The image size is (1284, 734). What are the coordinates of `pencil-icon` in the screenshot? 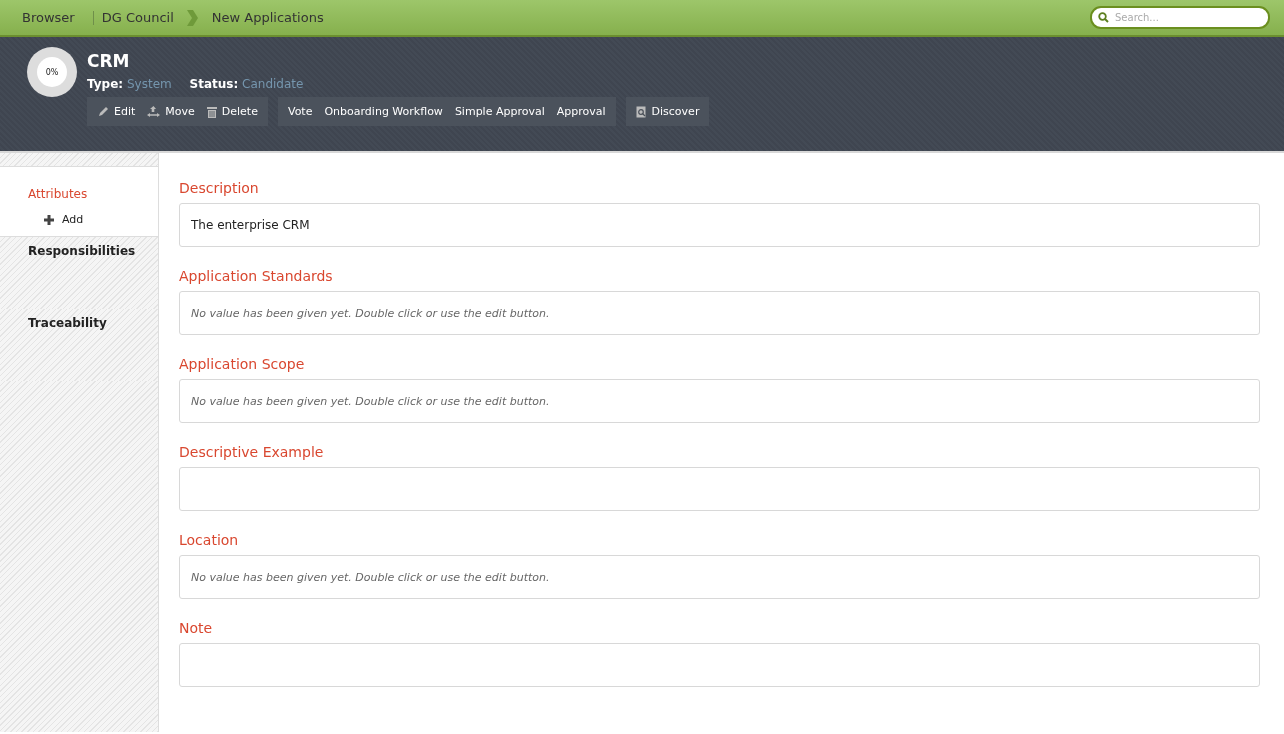 It's located at (103, 111).